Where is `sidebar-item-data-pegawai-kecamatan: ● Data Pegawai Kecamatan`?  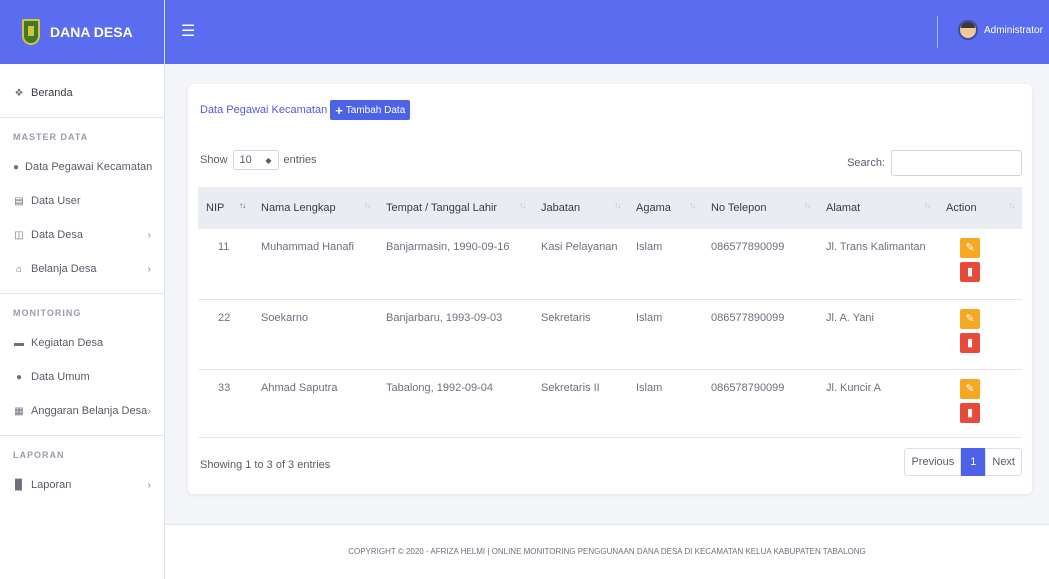
sidebar-item-data-pegawai-kecamatan: ● Data Pegawai Kecamatan is located at coordinates (82, 167).